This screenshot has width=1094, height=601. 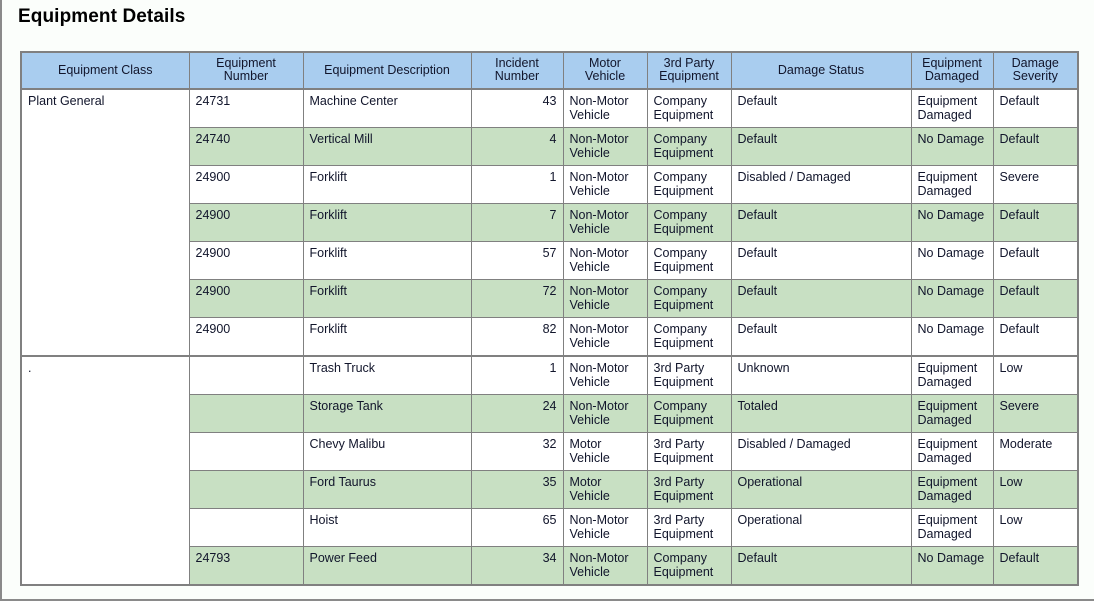 I want to click on column-header-third-party-equipment: 3rd Party Equipment, so click(x=689, y=70).